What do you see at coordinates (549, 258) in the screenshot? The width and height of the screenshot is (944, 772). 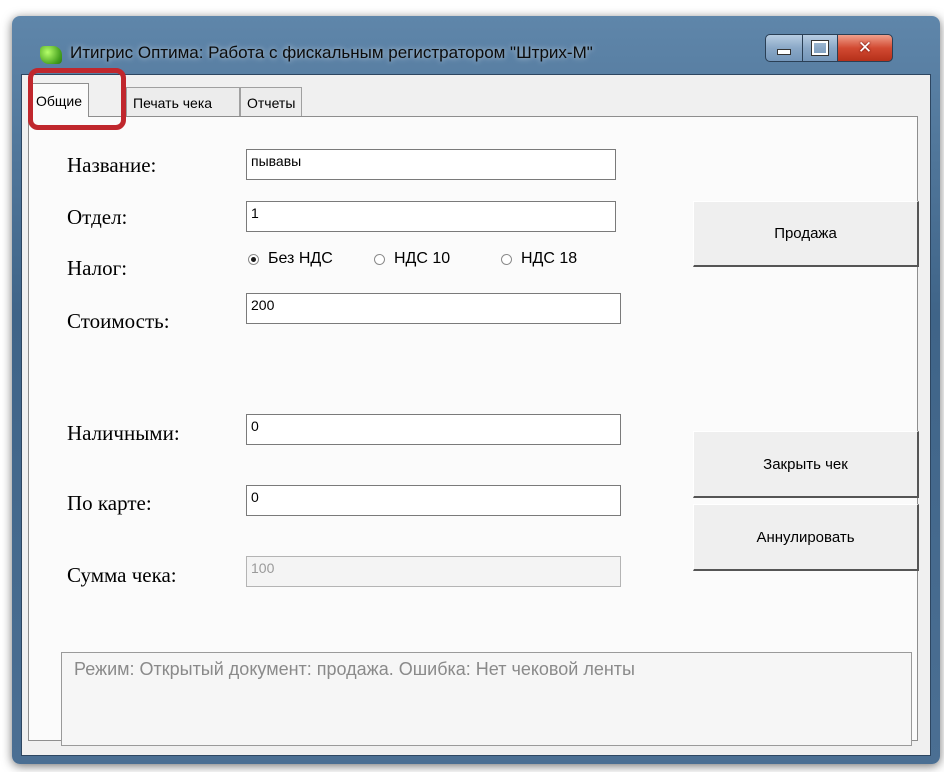 I see `tax-radio-18-label: НДС 18` at bounding box center [549, 258].